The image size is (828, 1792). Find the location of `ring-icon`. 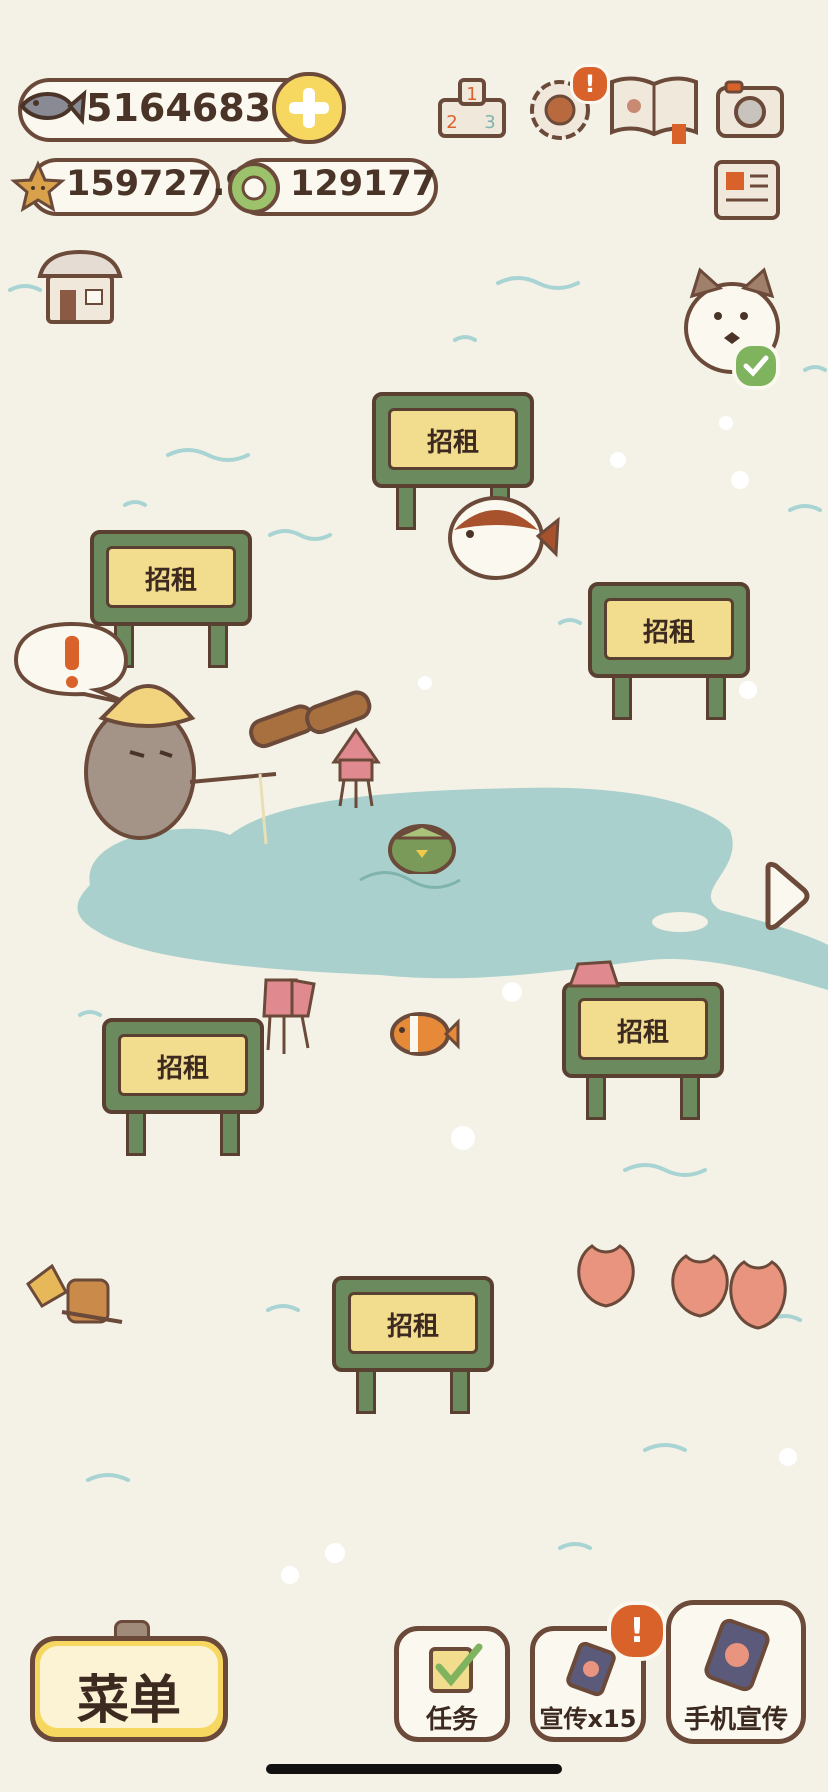

ring-icon is located at coordinates (254, 188).